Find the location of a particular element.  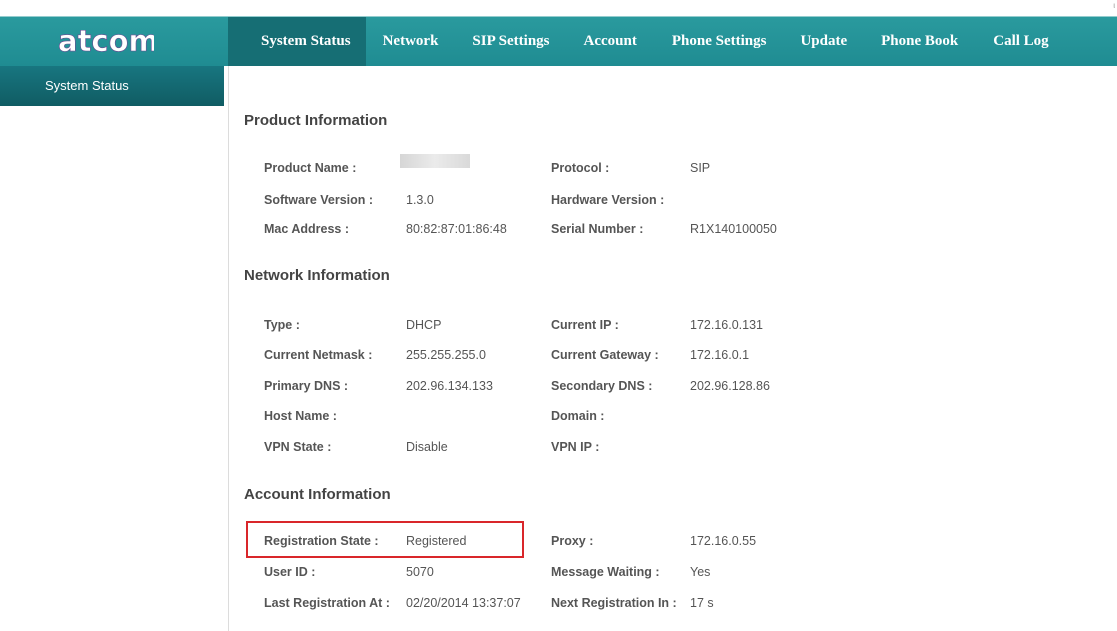

current-ip-value: 172.16.0.131 is located at coordinates (726, 325).